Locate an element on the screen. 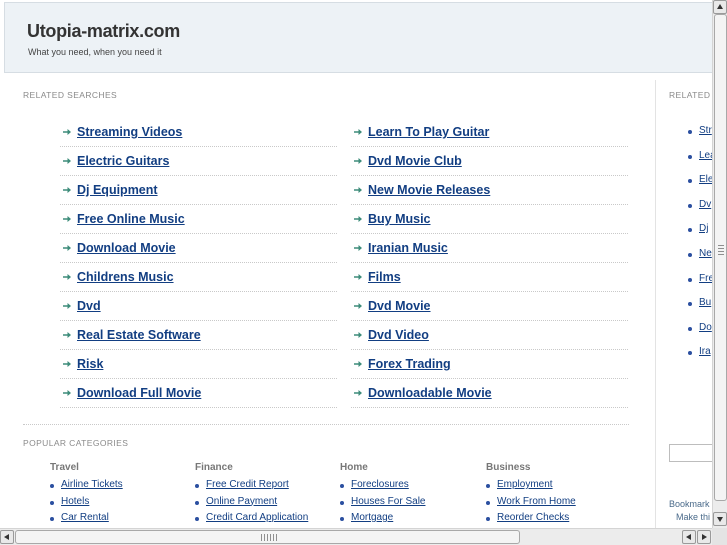  right-panel-item: Ira is located at coordinates (700, 358).